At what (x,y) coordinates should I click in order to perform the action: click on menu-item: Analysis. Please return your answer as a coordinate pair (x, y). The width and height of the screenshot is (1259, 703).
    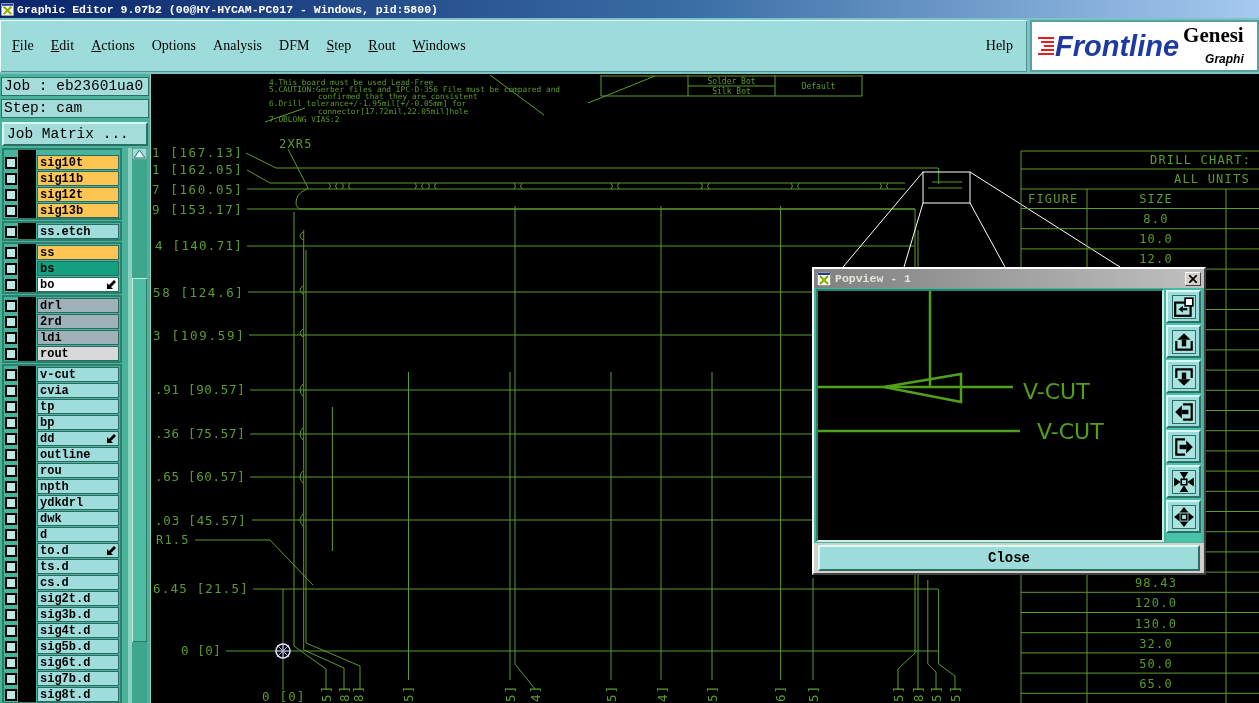
    Looking at the image, I should click on (238, 46).